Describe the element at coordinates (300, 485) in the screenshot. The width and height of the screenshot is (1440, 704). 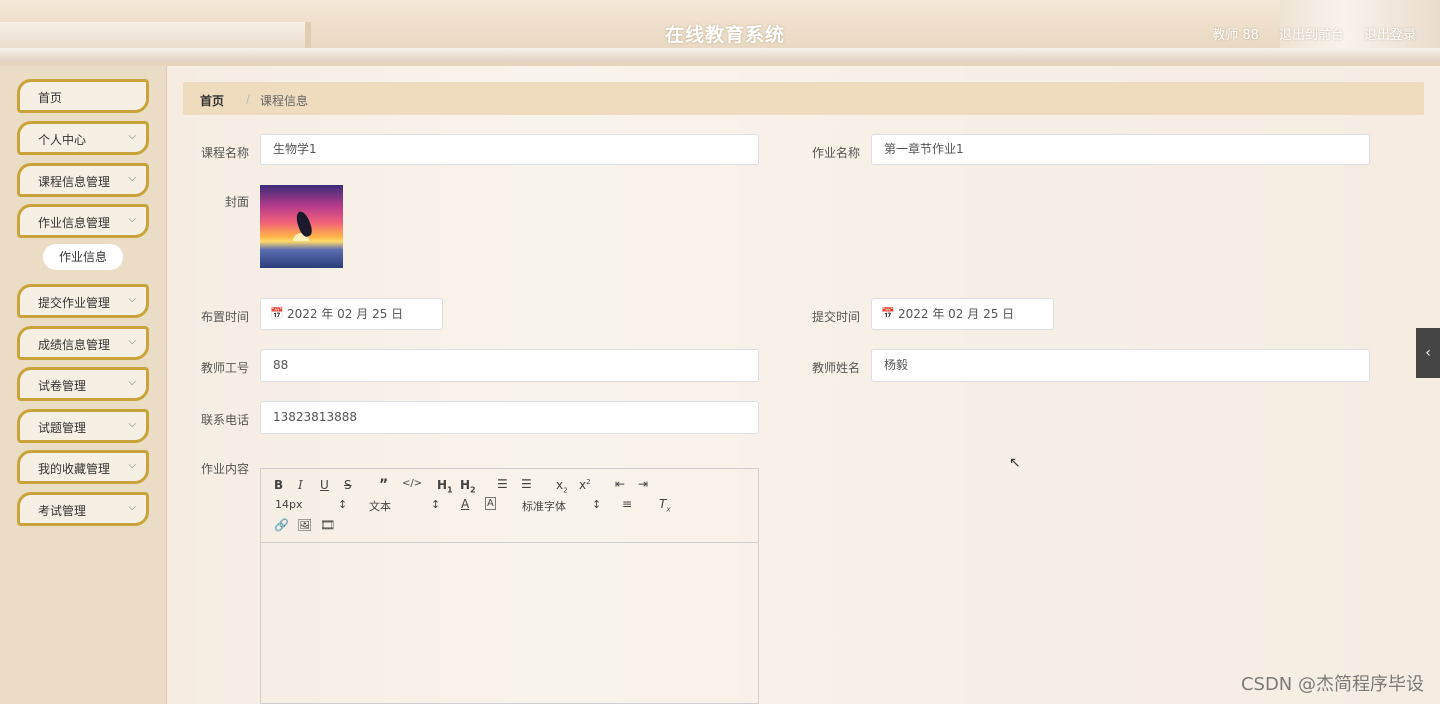
I see `italic-icon: I` at that location.